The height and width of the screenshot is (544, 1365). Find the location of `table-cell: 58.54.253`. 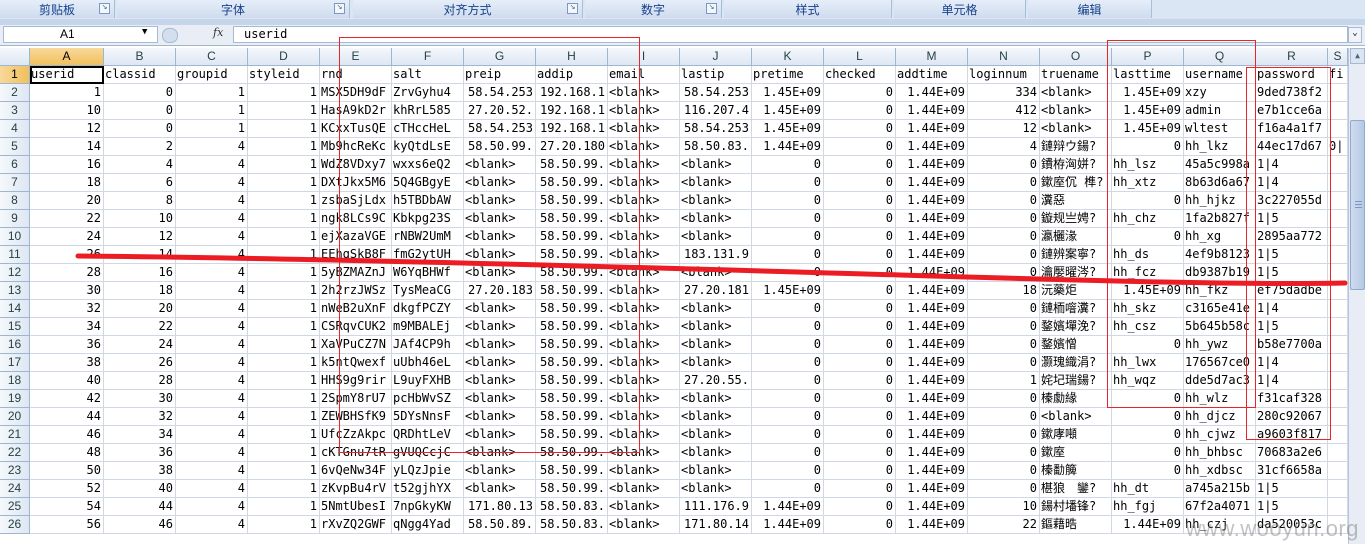

table-cell: 58.54.253 is located at coordinates (716, 129).